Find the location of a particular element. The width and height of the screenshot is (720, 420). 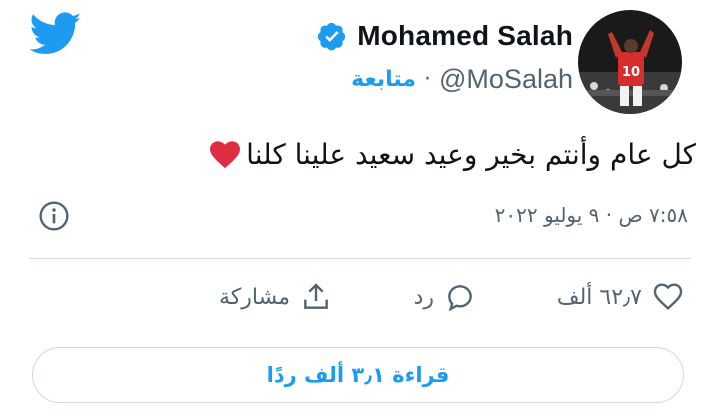

read-replies-button: قراءة ٣٫١ ألف ردًا is located at coordinates (358, 375).